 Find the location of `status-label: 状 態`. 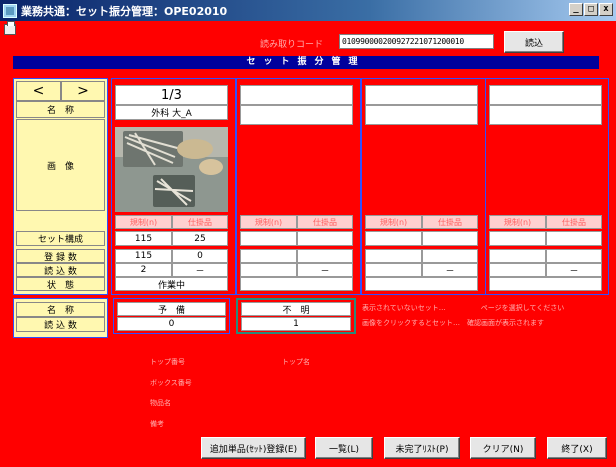

status-label: 状 態 is located at coordinates (60, 284).